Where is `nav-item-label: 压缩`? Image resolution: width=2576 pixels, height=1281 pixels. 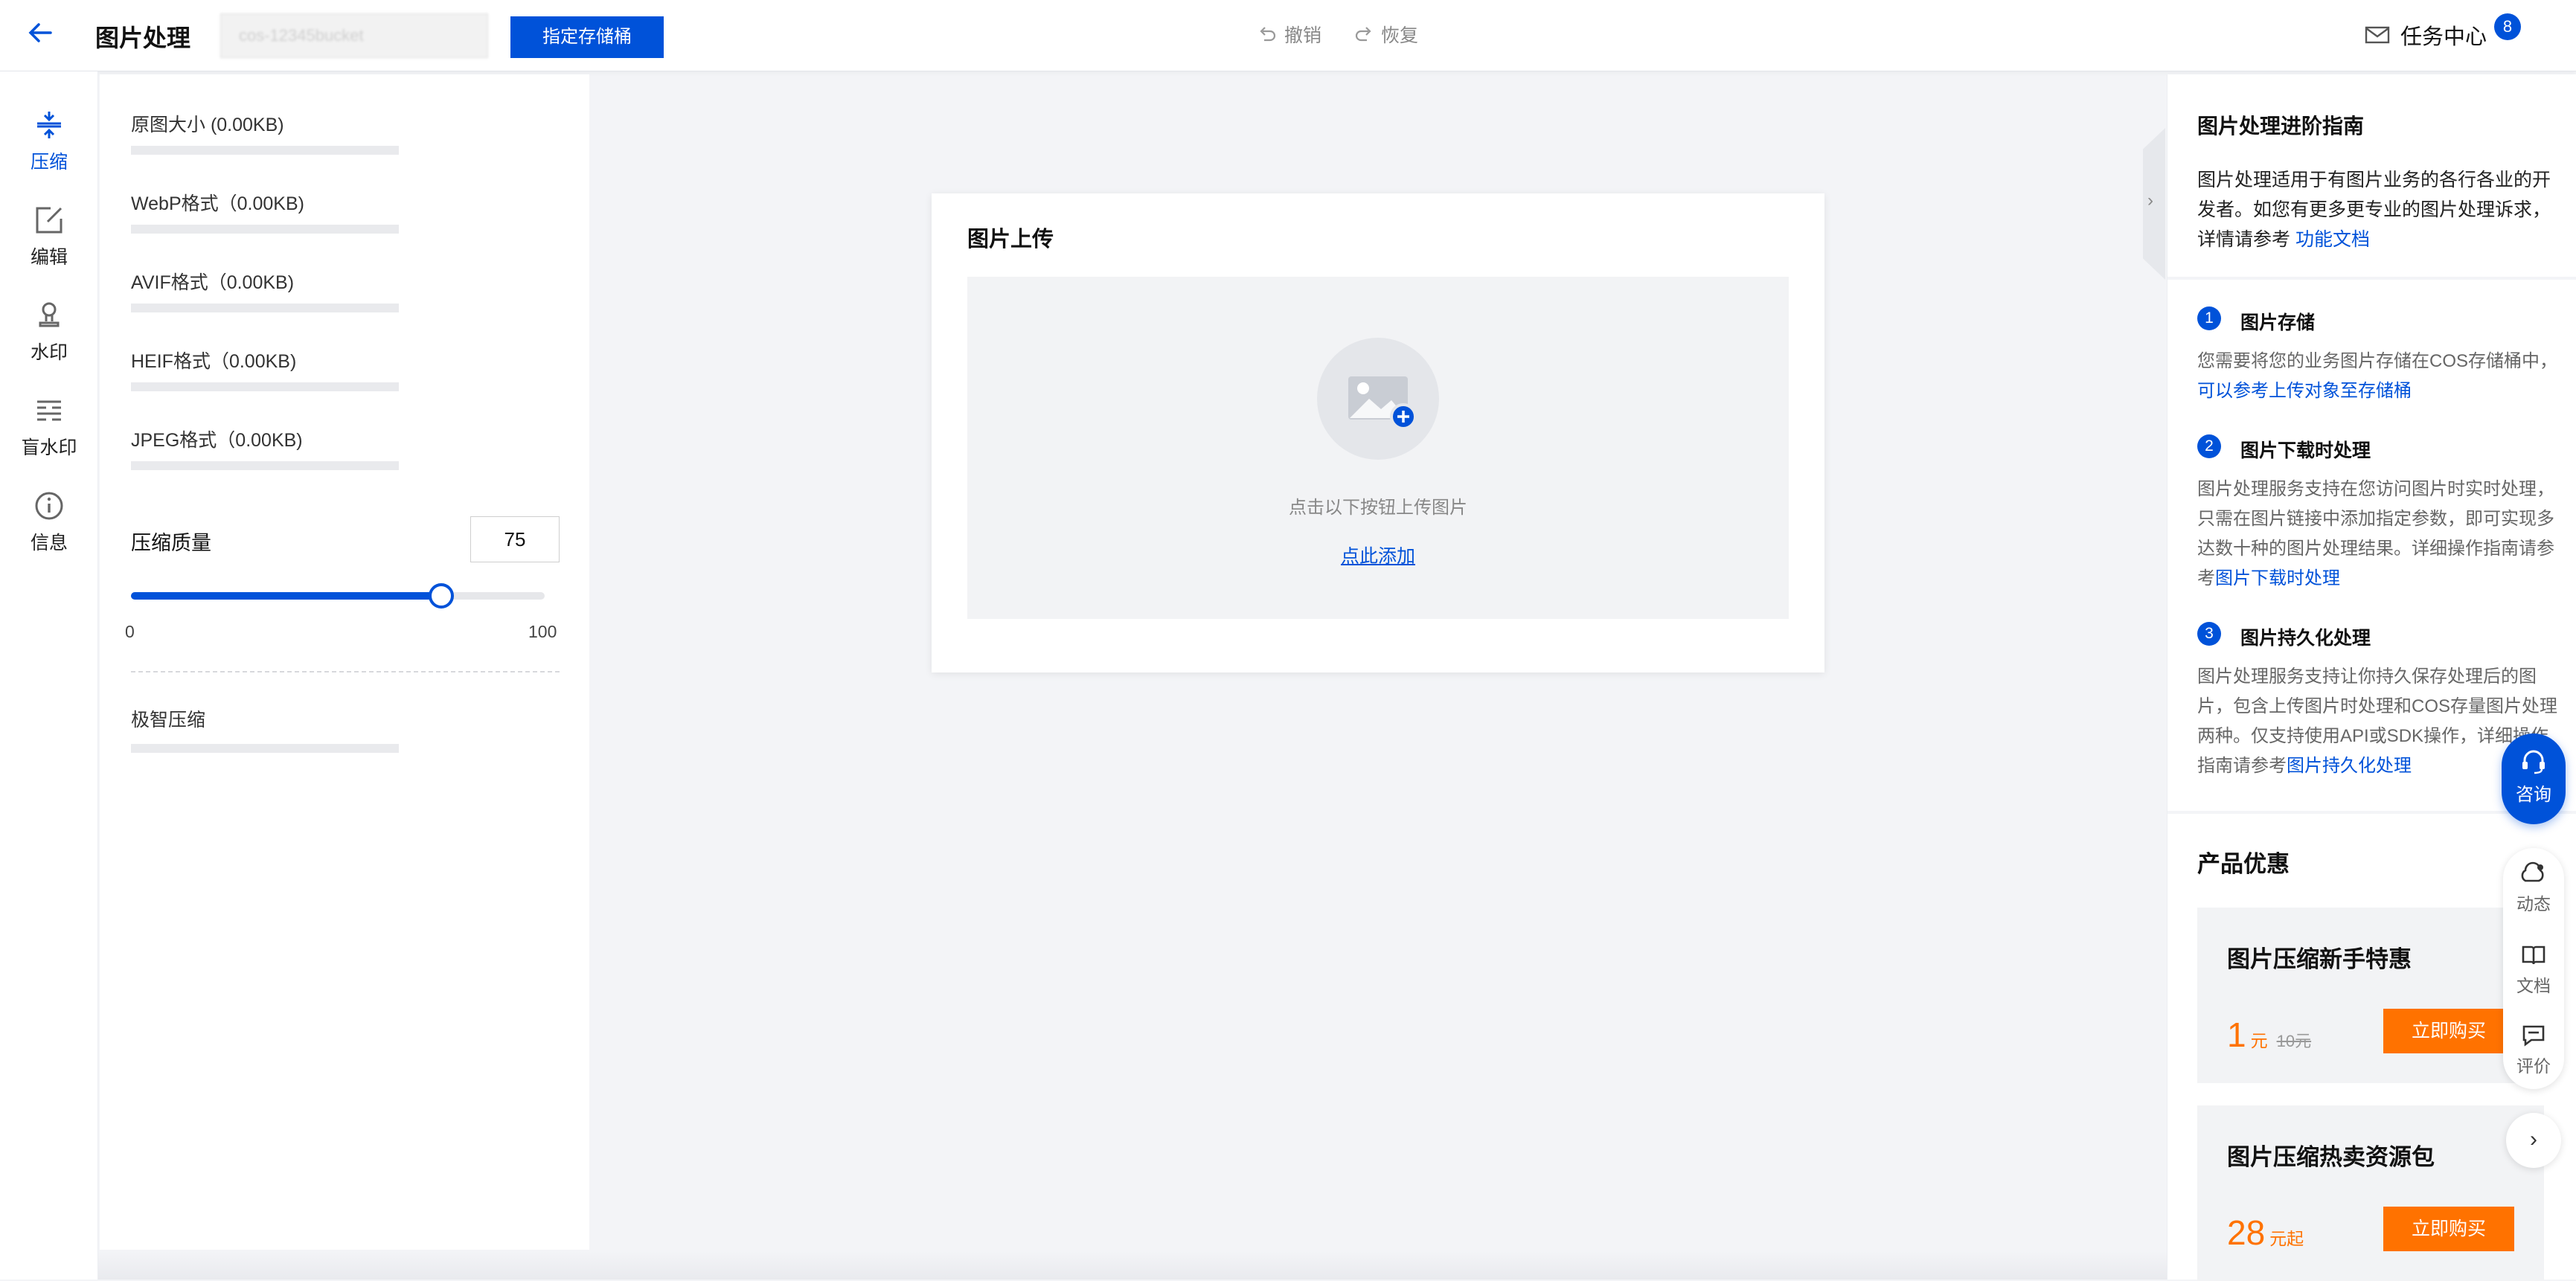 nav-item-label: 压缩 is located at coordinates (49, 162).